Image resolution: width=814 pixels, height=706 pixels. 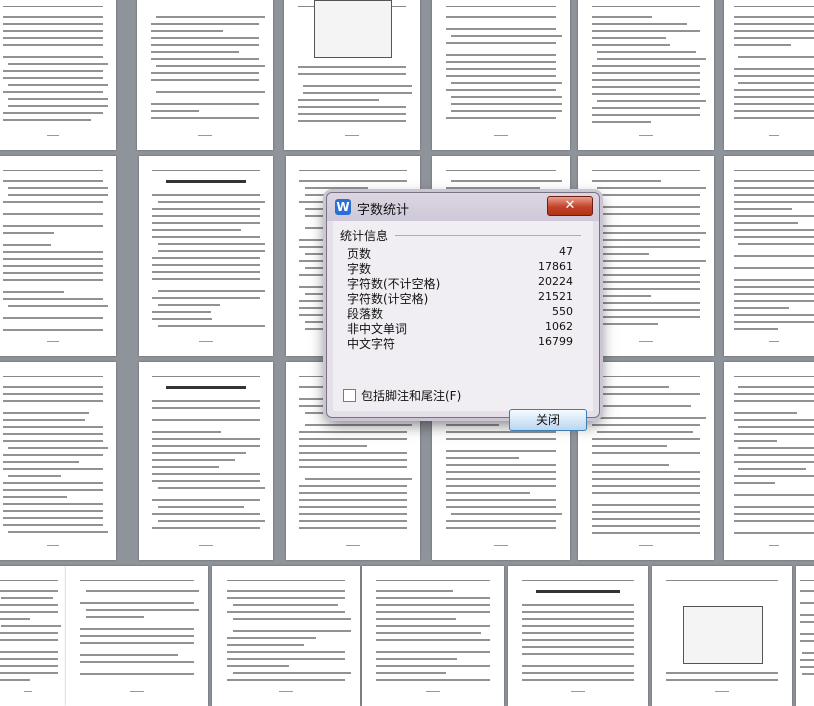 What do you see at coordinates (460, 298) in the screenshot?
I see `stat-row-chars-with-spaces: 字符数(计空格) 21521` at bounding box center [460, 298].